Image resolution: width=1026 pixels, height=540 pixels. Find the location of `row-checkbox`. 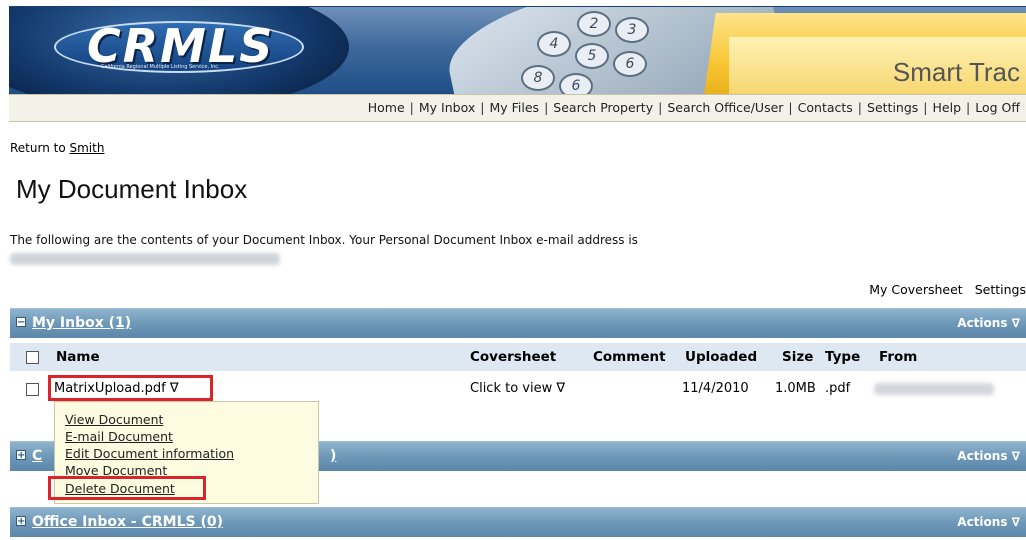

row-checkbox is located at coordinates (32, 389).